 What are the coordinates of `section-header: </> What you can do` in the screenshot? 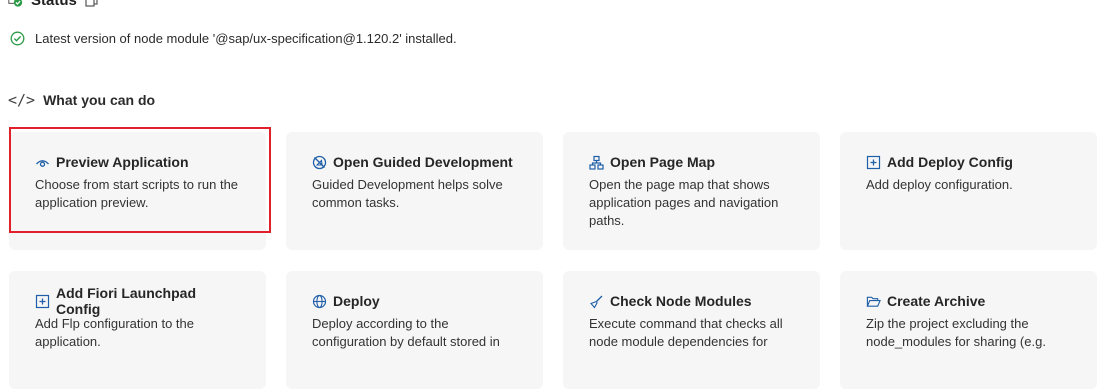 It's located at (81, 100).